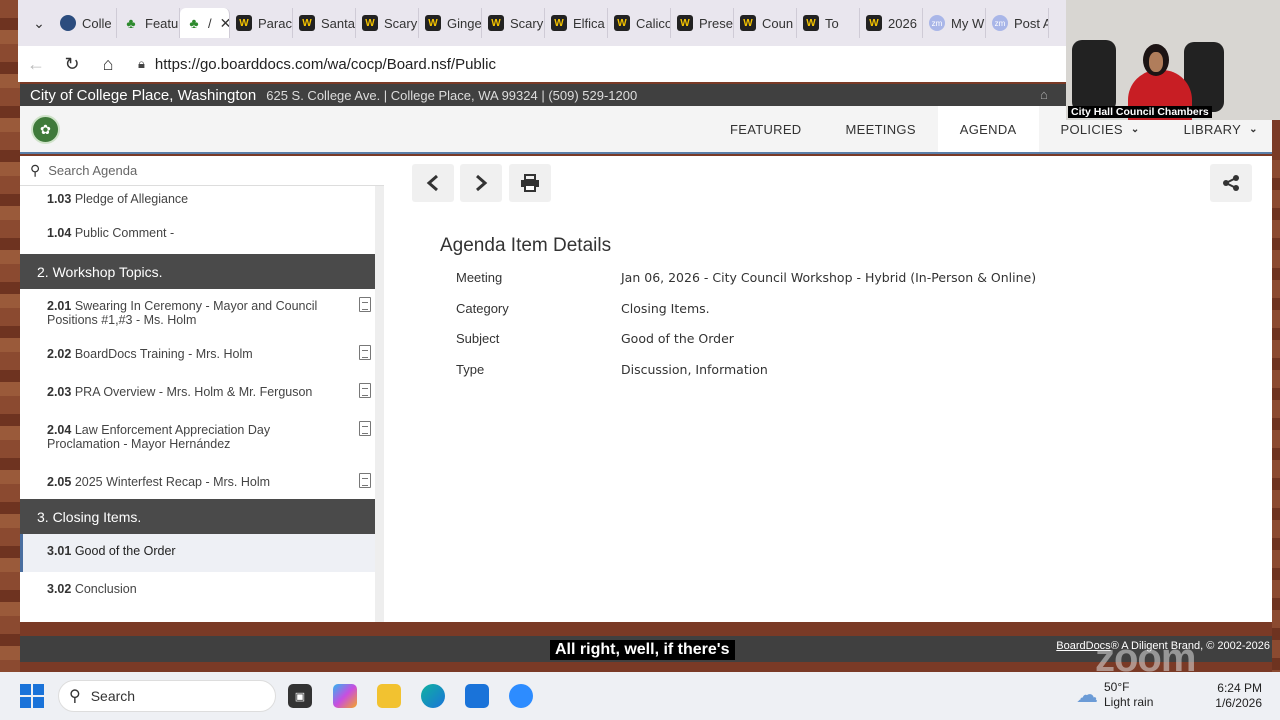 The image size is (1280, 720). What do you see at coordinates (59, 392) in the screenshot?
I see `agenda-item-number: 2.03` at bounding box center [59, 392].